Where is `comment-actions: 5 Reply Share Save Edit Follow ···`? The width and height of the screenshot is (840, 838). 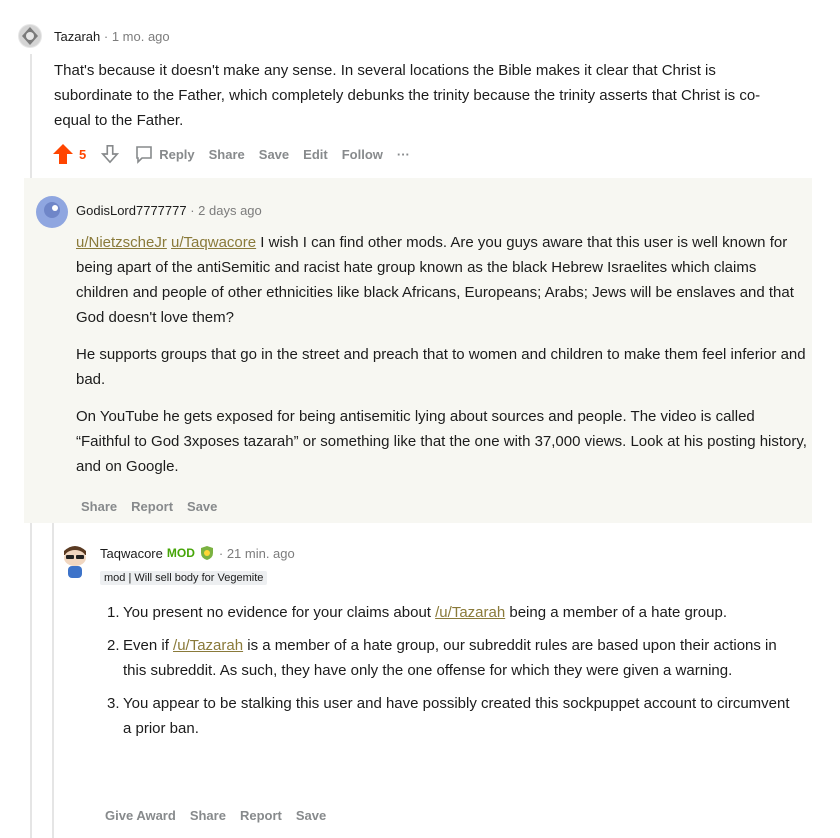 comment-actions: 5 Reply Share Save Edit Follow ··· is located at coordinates (231, 154).